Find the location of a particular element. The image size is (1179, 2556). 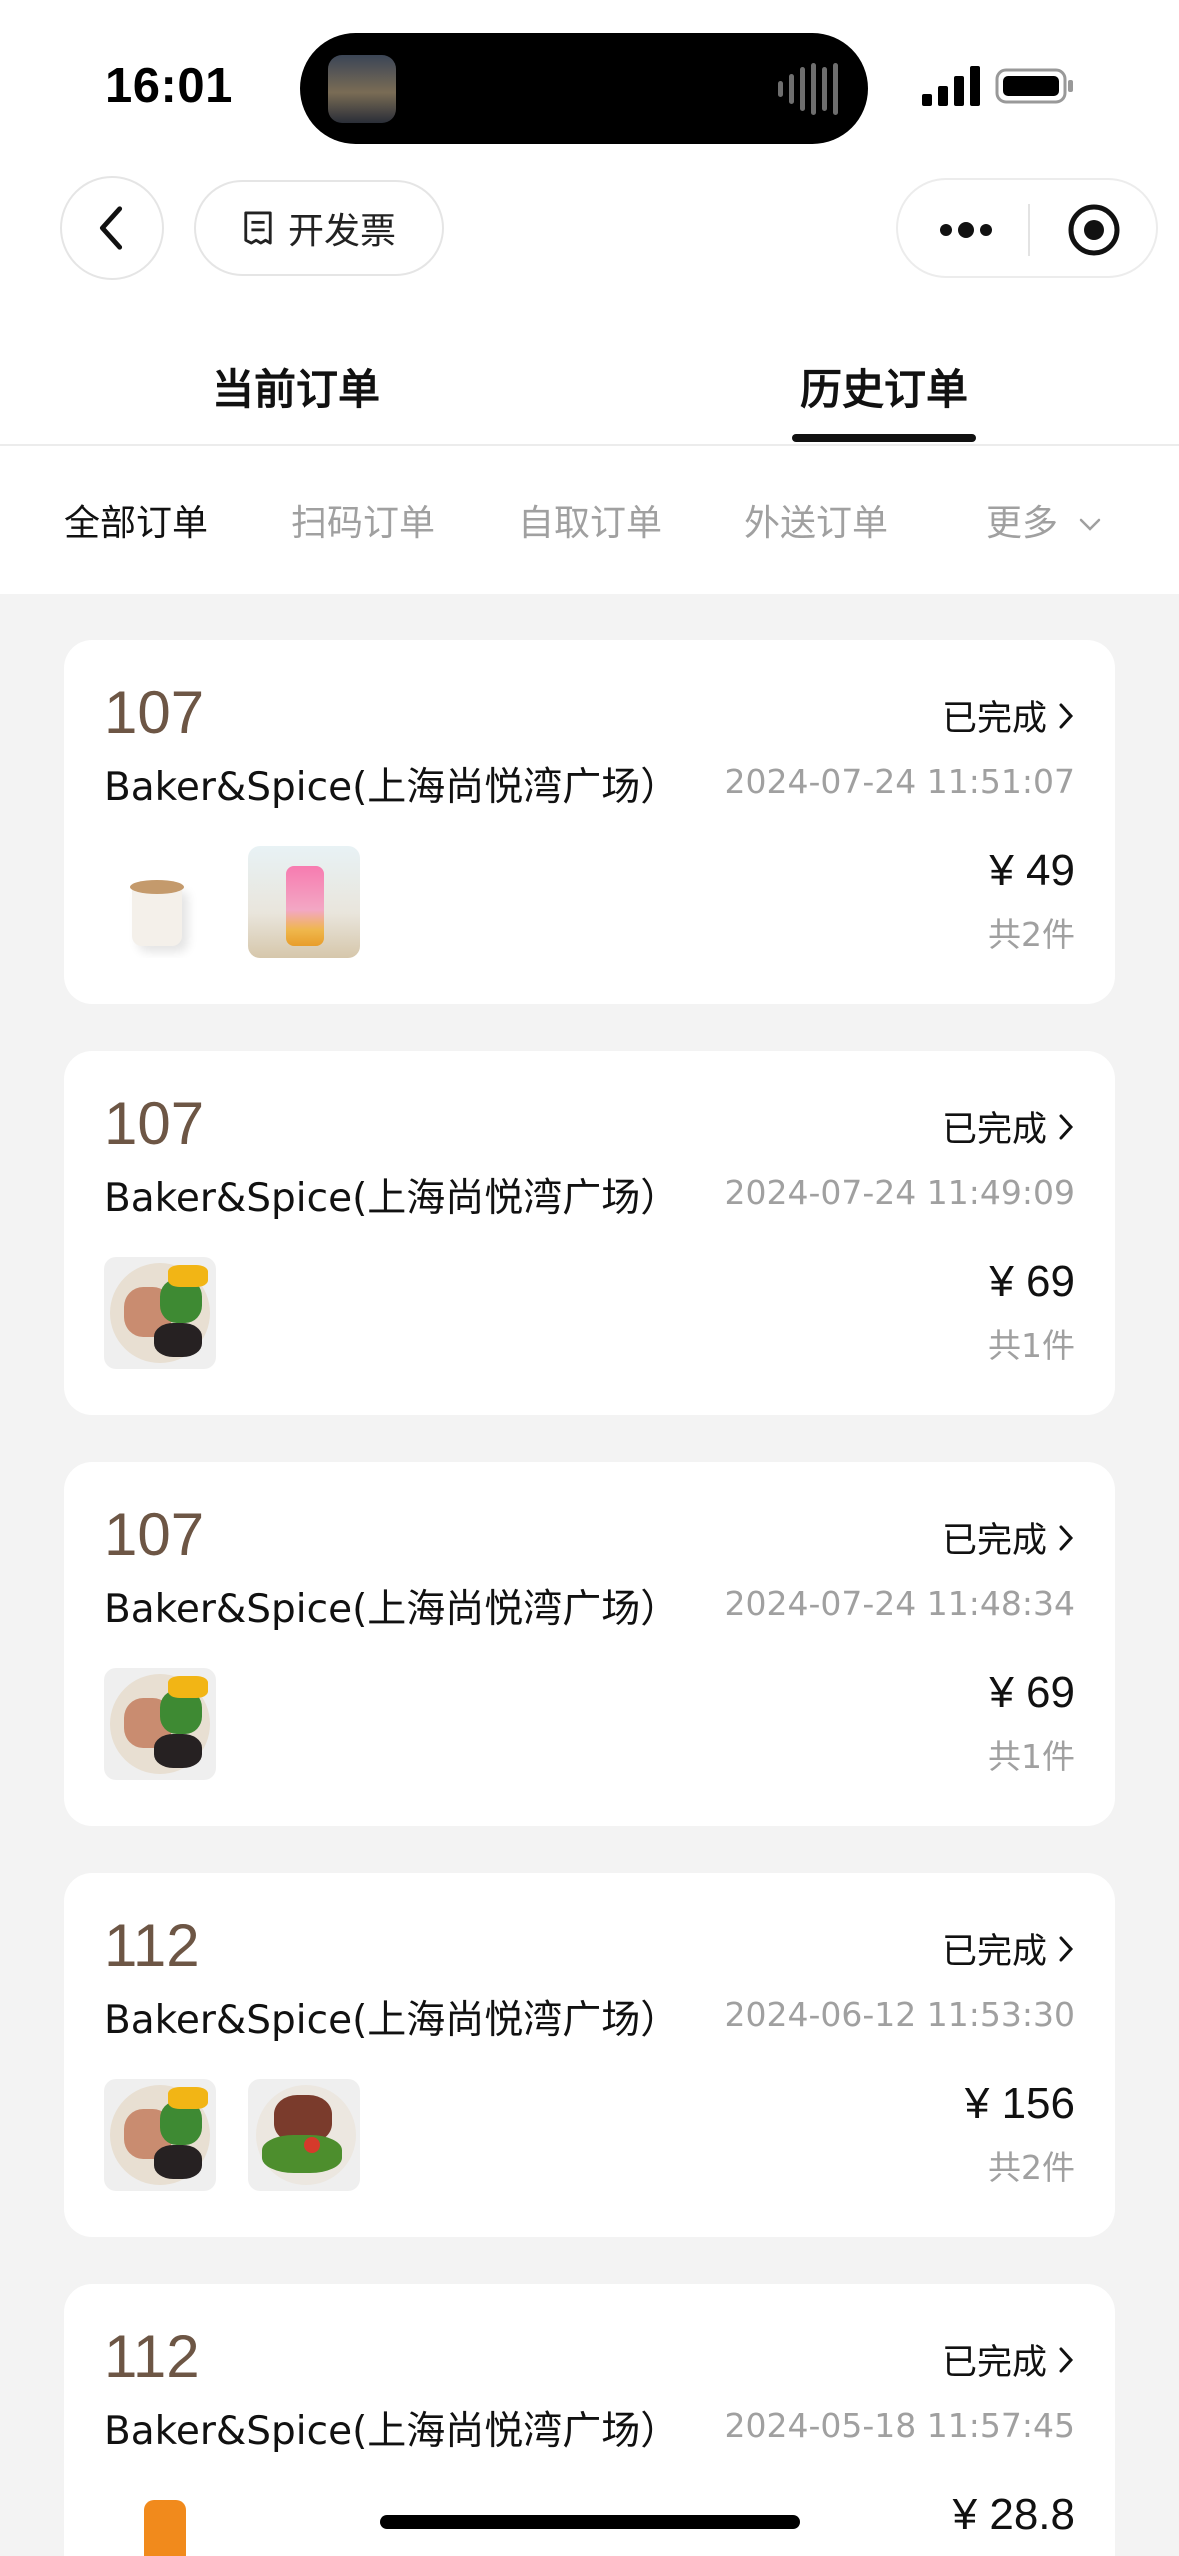

order-price: ¥ 49 is located at coordinates (1032, 870).